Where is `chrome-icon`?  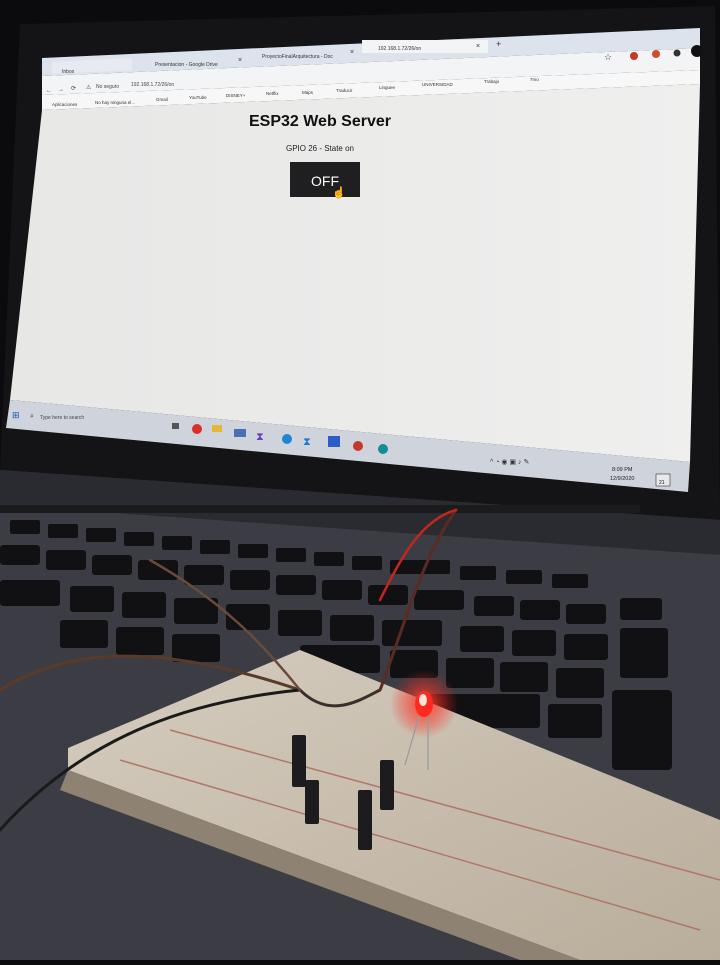 chrome-icon is located at coordinates (197, 429).